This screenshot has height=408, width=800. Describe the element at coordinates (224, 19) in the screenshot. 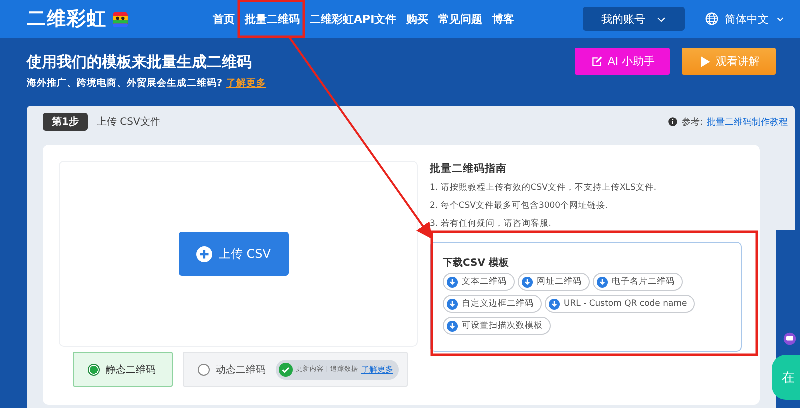

I see `nav-link: 首页` at that location.